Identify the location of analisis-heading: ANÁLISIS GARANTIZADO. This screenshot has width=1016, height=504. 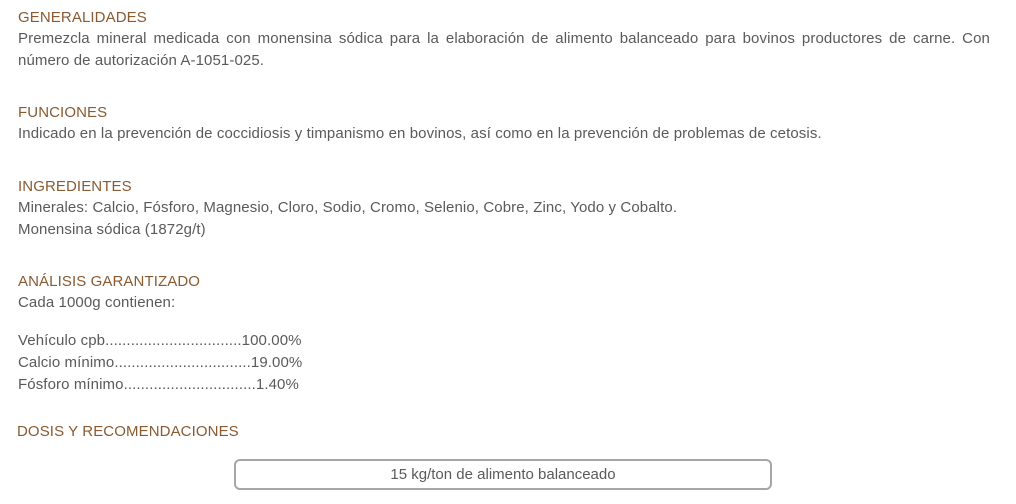
(109, 281).